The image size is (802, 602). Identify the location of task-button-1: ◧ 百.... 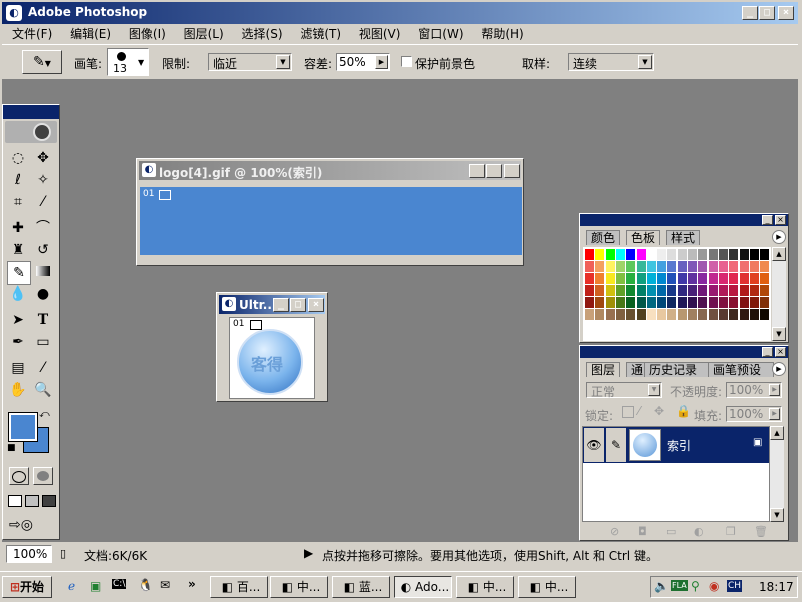
(239, 587).